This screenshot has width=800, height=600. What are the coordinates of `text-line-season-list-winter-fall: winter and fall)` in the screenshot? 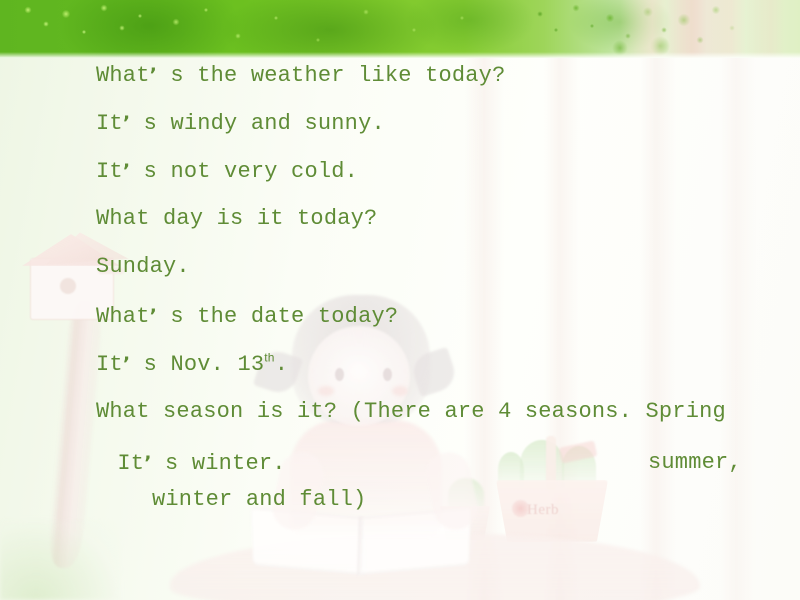 It's located at (259, 499).